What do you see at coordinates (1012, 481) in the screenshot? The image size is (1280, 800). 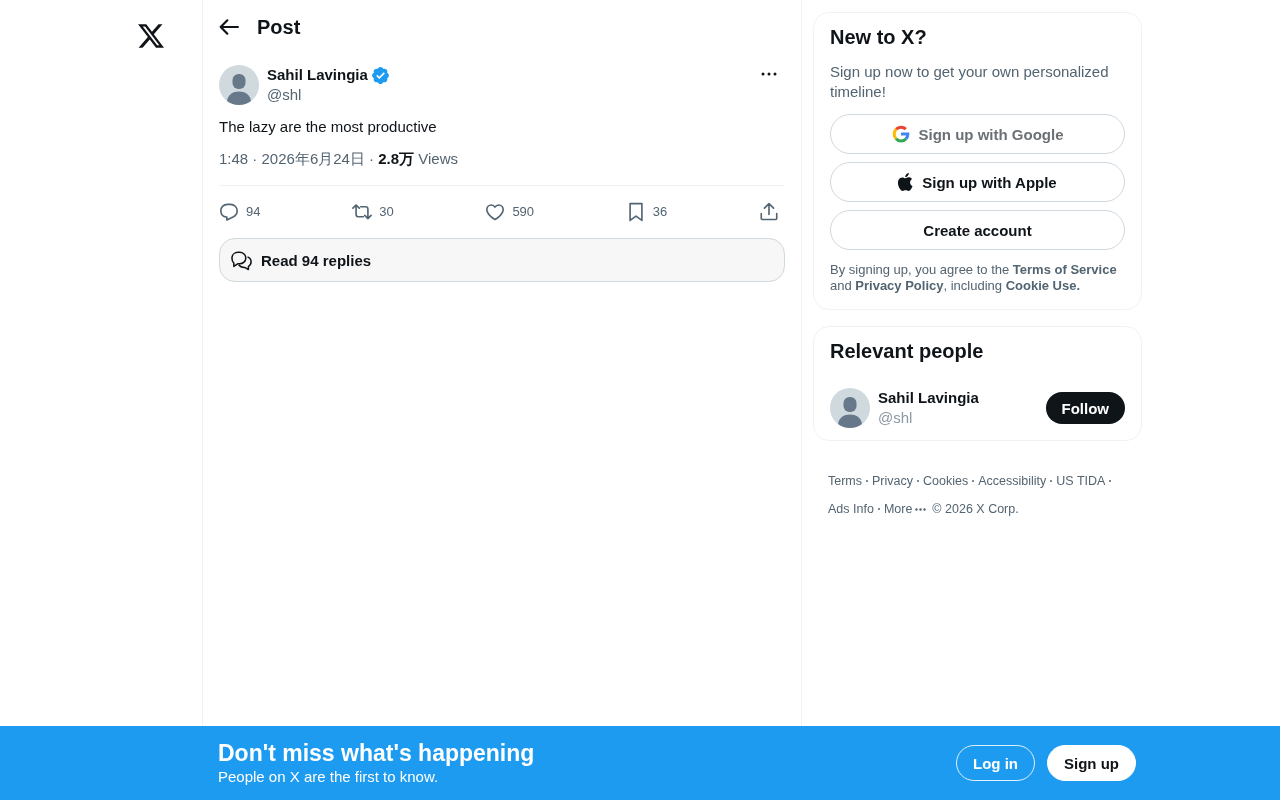 I see `footer-link: Accessibility` at bounding box center [1012, 481].